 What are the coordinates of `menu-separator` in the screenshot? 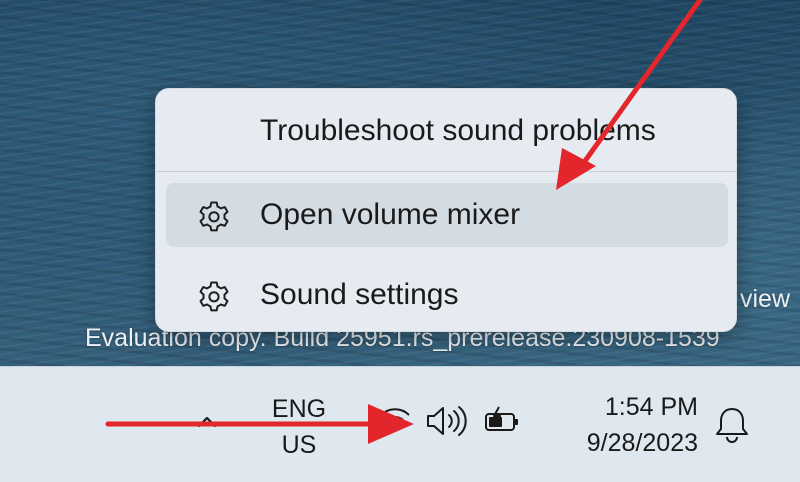 It's located at (446, 171).